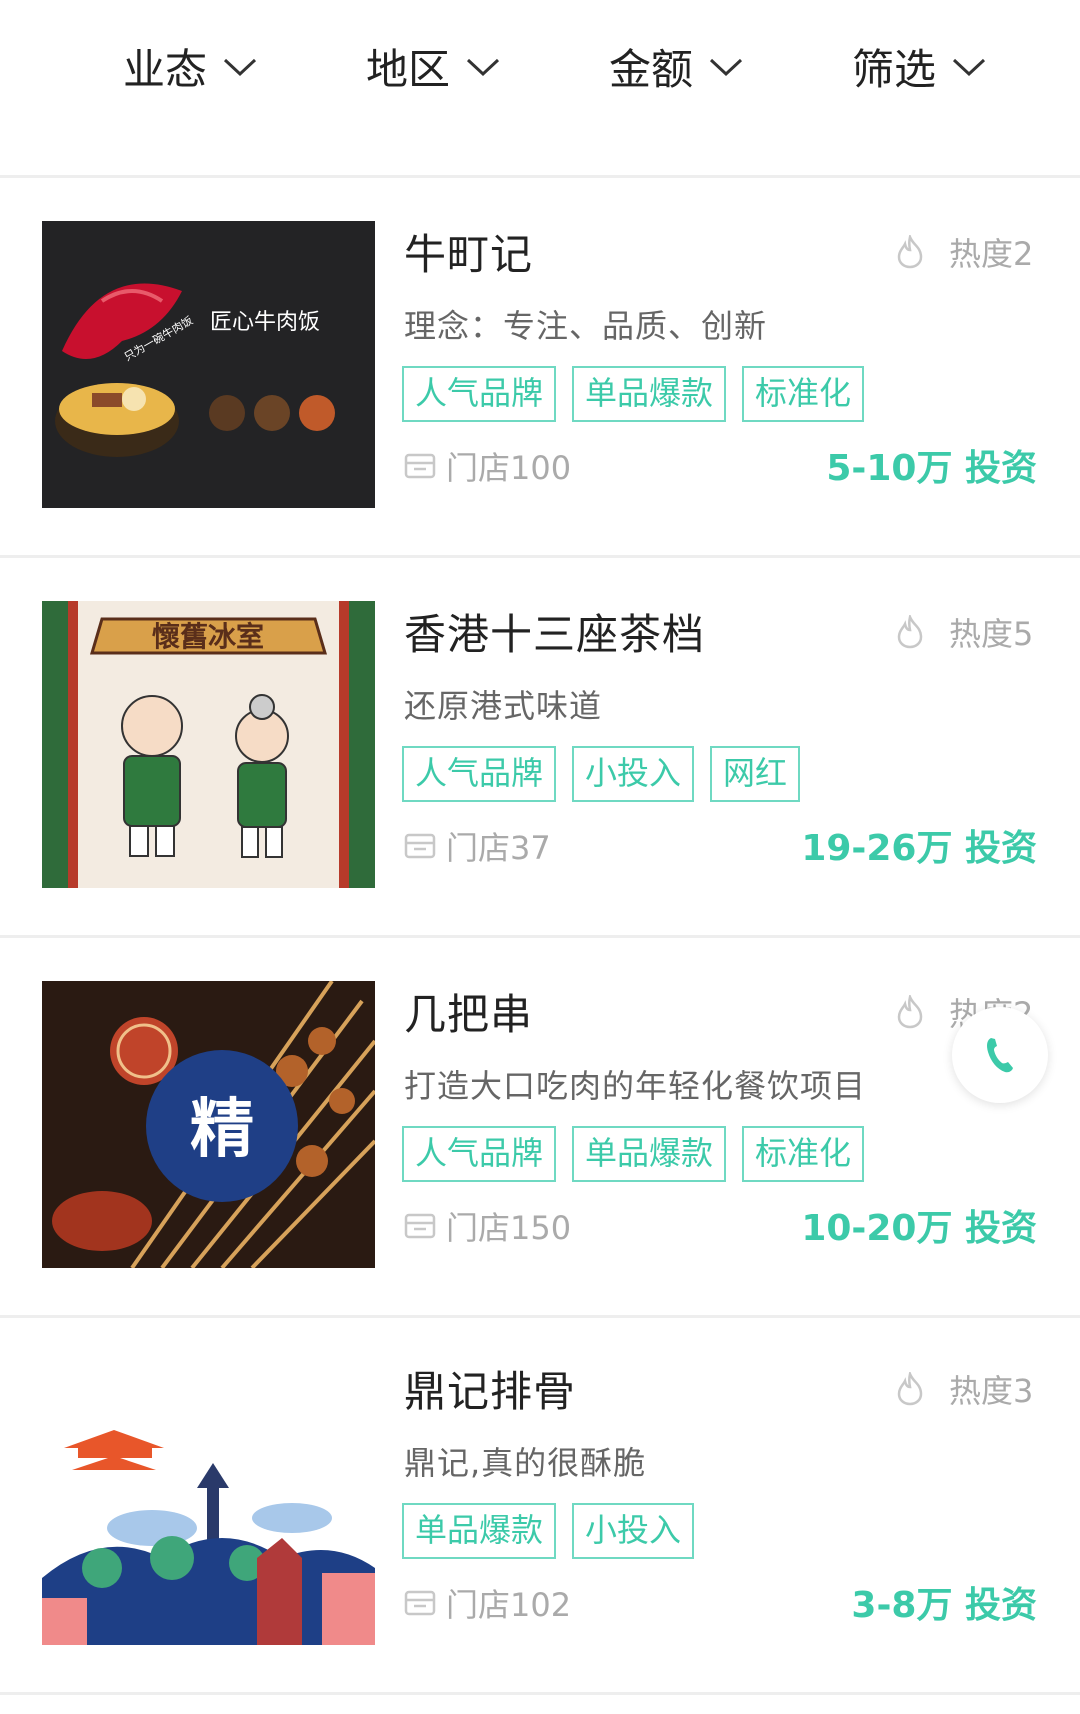 Image resolution: width=1080 pixels, height=1714 pixels. Describe the element at coordinates (509, 1228) in the screenshot. I see `store-count-label: 门店150` at that location.